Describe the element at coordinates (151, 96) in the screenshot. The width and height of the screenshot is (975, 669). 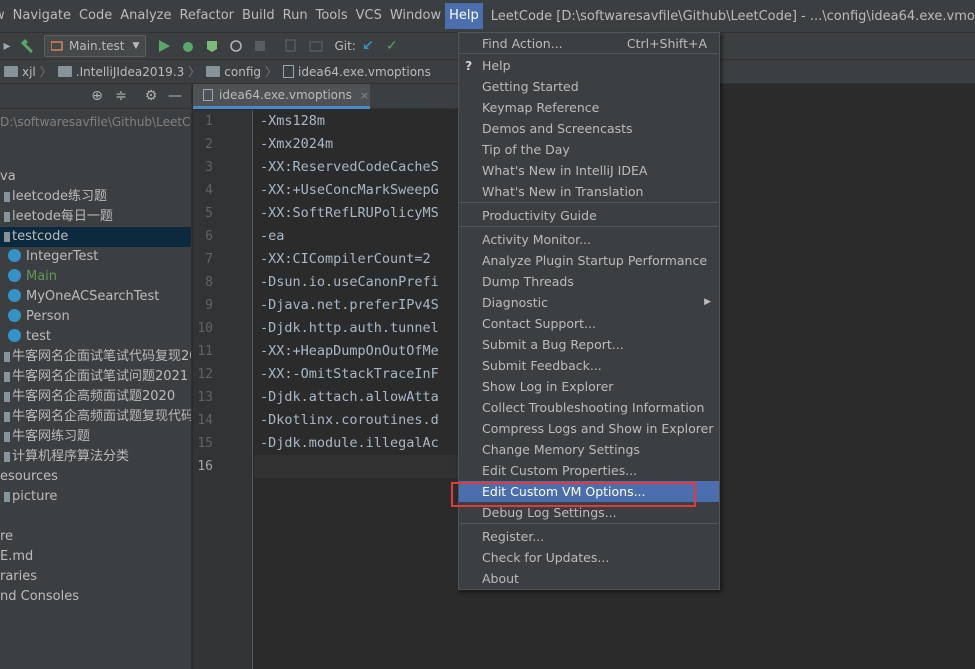
I see `gear-icon: ⚙` at that location.